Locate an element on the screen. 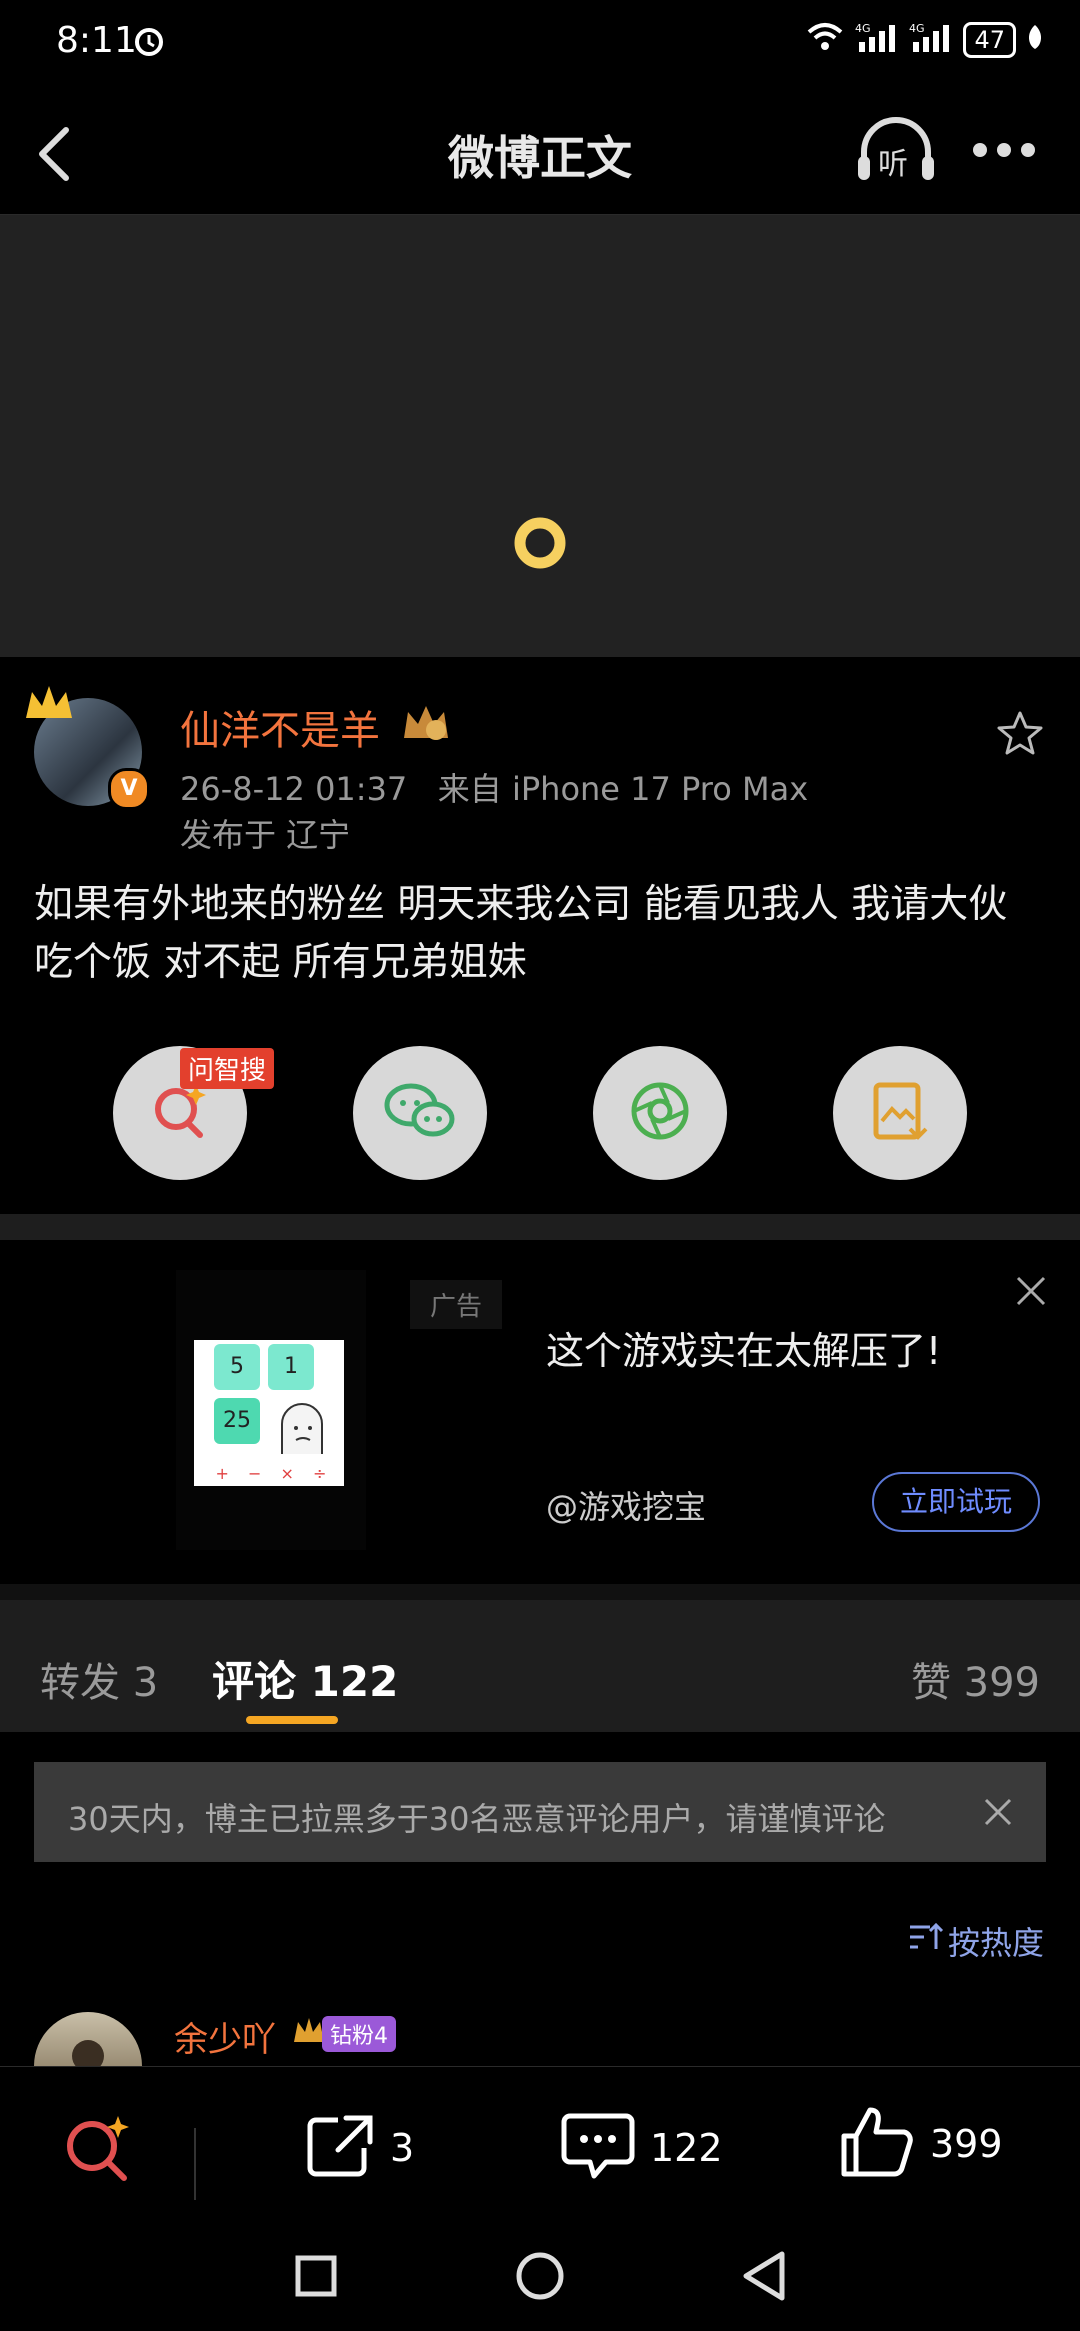  back-nav-icon is located at coordinates (764, 2278).